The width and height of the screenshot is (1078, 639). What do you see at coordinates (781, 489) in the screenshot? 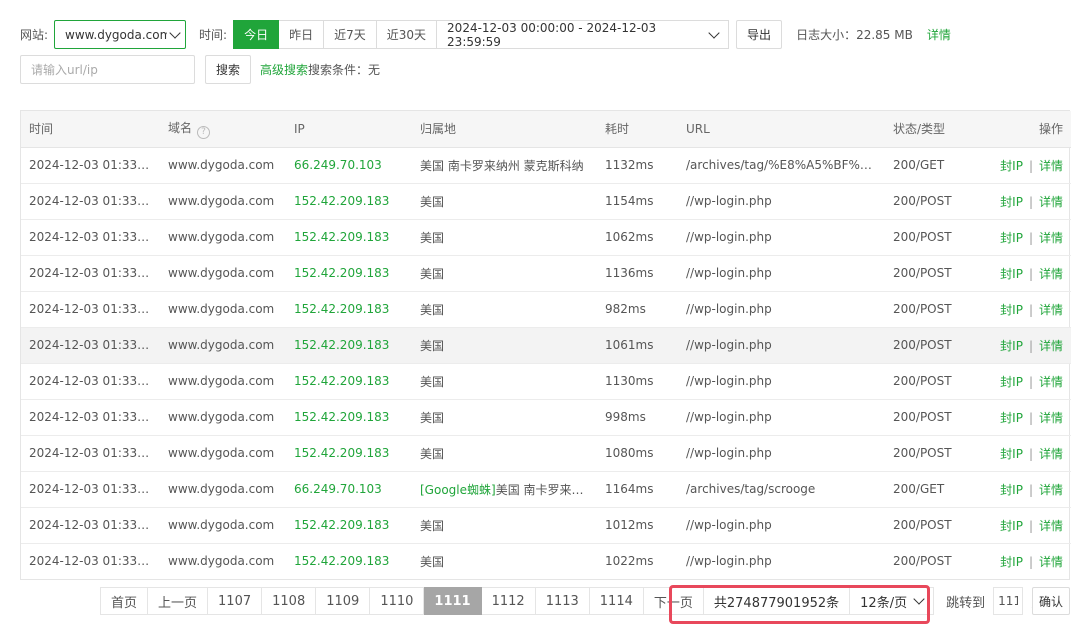
I see `cell-url: /archives/tag/scrooge` at bounding box center [781, 489].